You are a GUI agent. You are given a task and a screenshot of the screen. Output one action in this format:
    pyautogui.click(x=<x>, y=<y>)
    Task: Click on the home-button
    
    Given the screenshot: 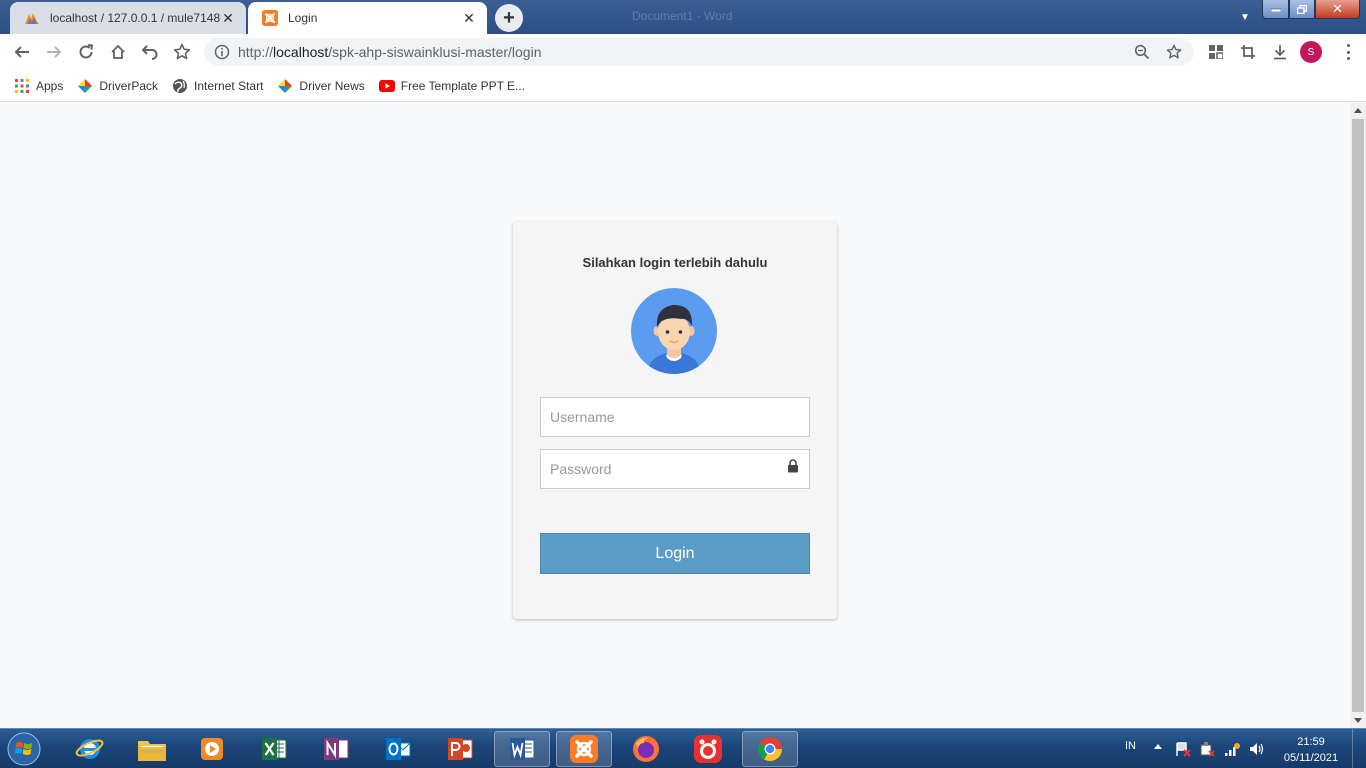 What is the action you would take?
    pyautogui.click(x=118, y=52)
    